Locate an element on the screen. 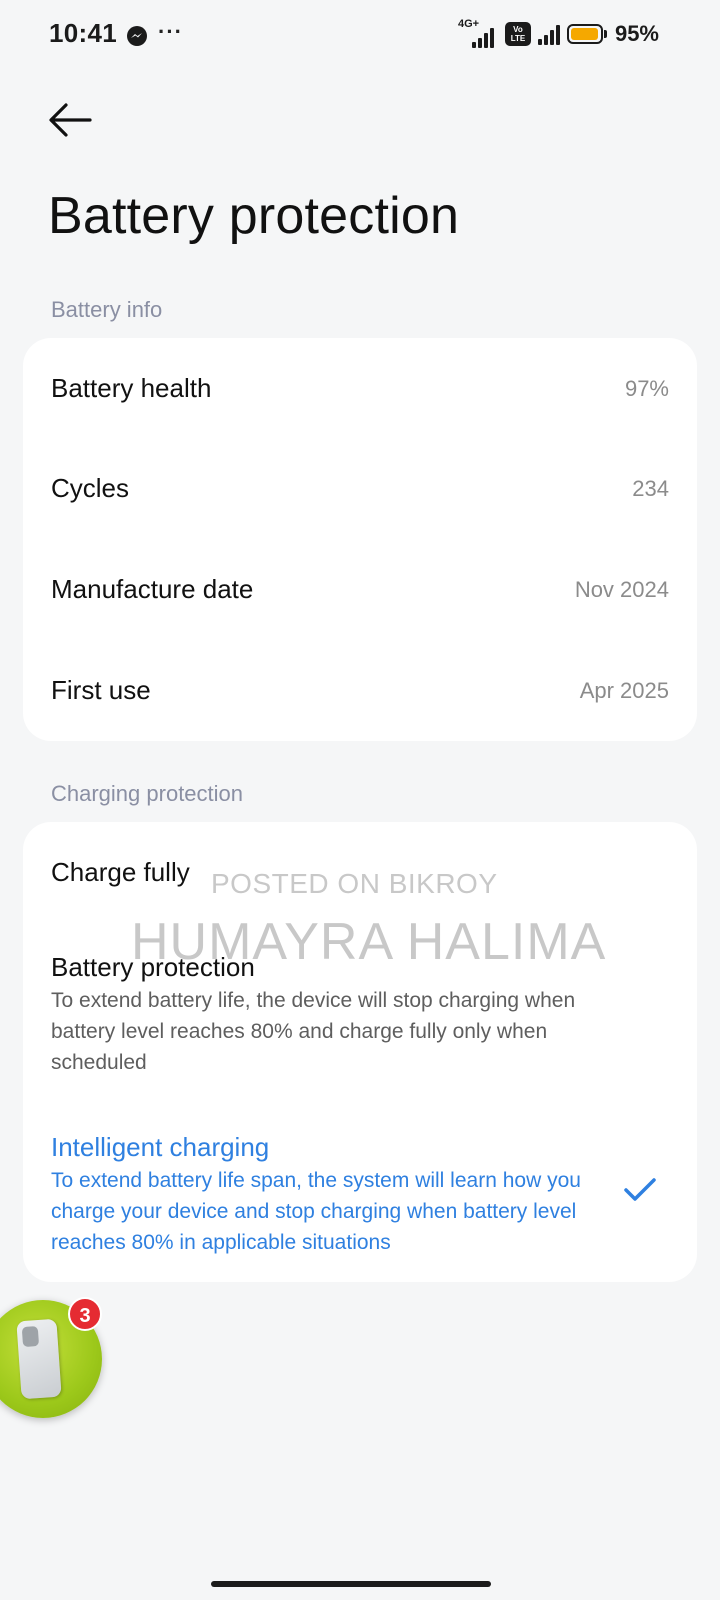  option-charge-fully: Charge fully is located at coordinates (360, 872).